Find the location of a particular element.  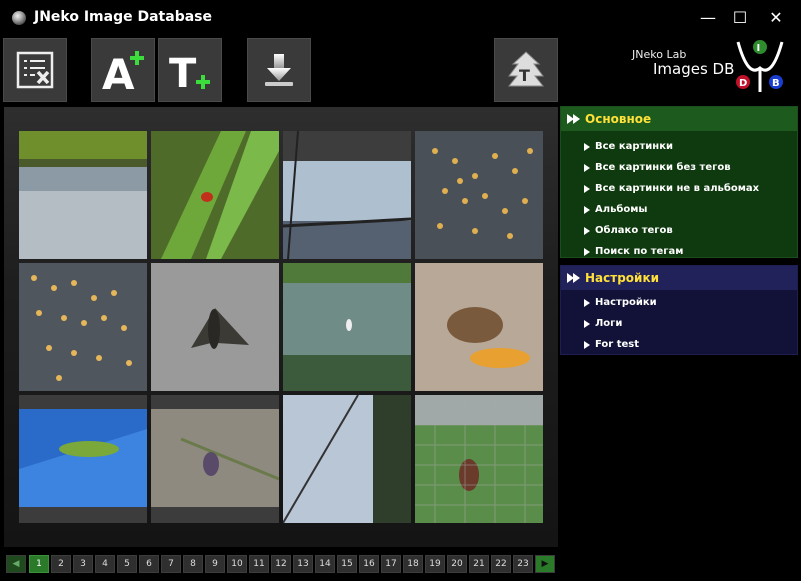

sidebar-item-settings: Настройки is located at coordinates (679, 302).